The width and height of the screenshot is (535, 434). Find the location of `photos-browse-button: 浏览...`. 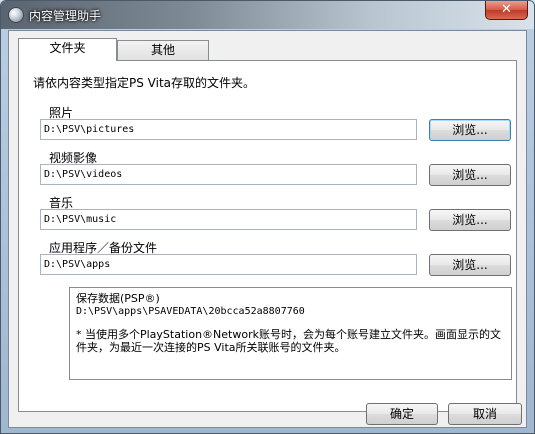

photos-browse-button: 浏览... is located at coordinates (470, 130).